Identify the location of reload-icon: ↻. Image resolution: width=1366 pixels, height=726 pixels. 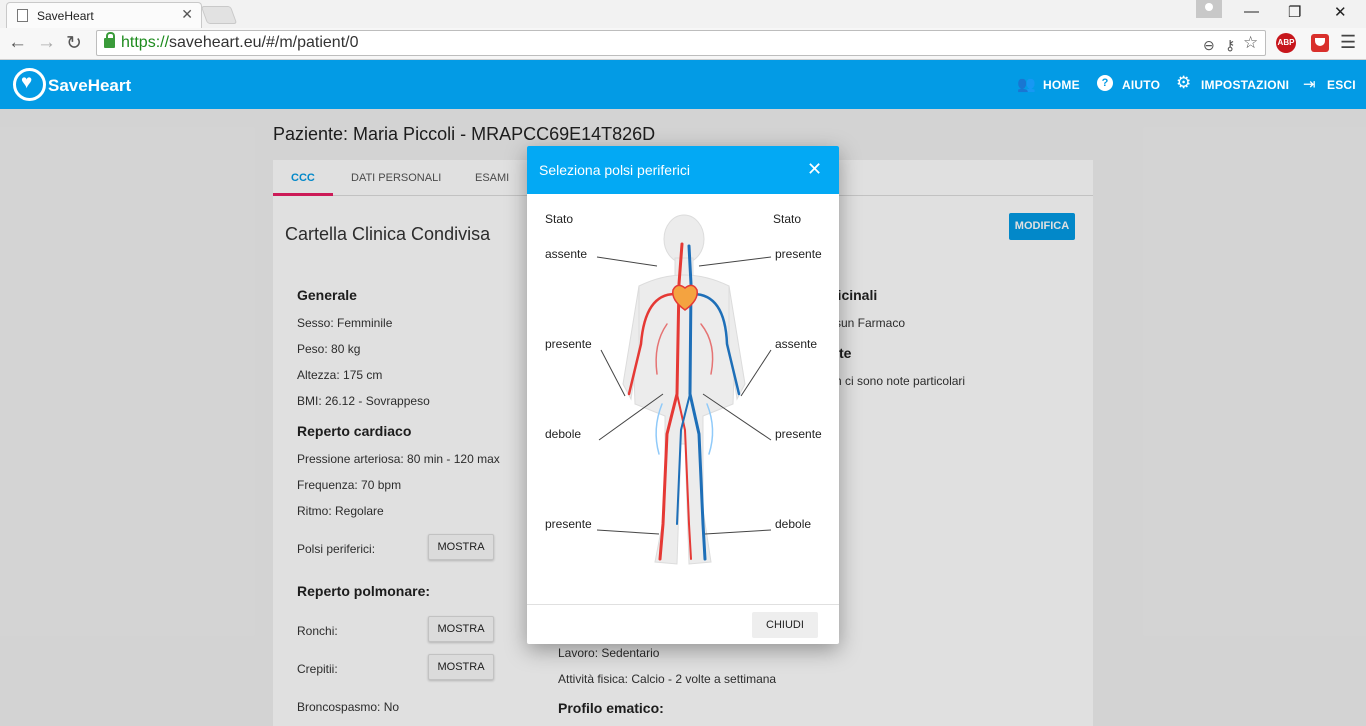
(74, 43).